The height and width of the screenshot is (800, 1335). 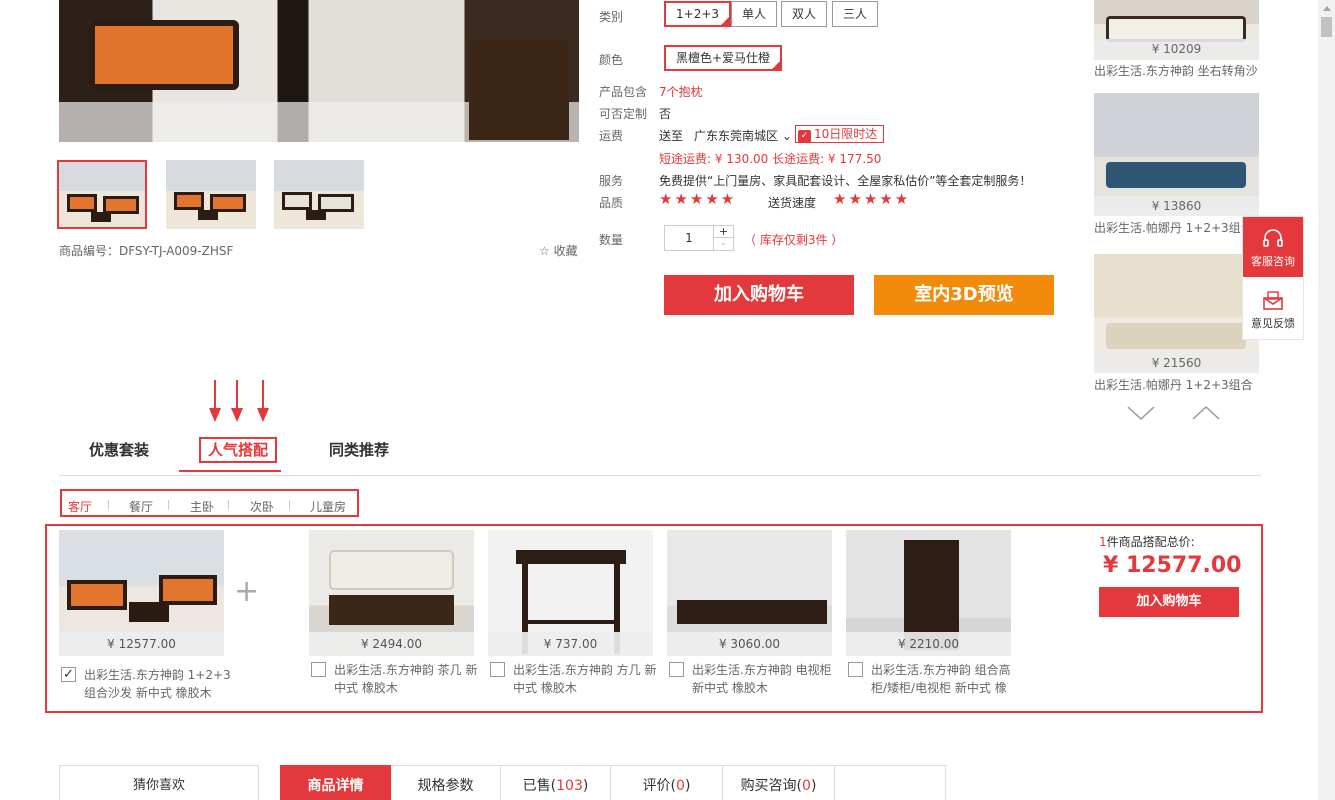 I want to click on quantity-minus-button: -, so click(x=723, y=244).